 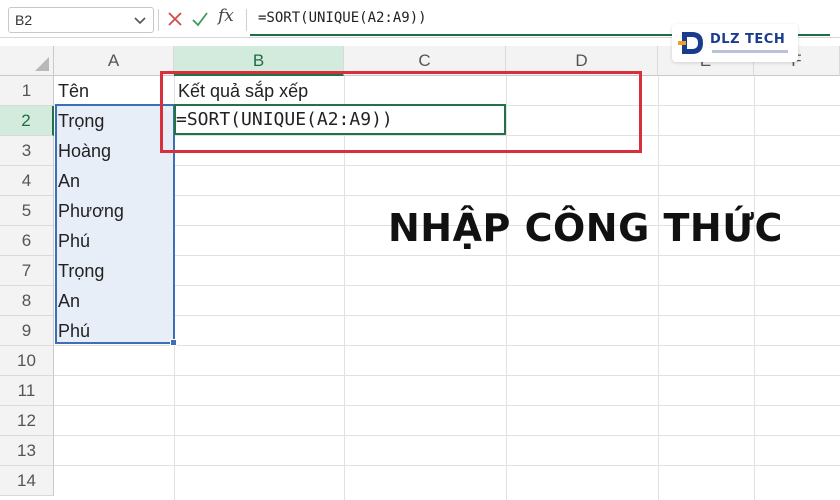 I want to click on row-header-9: 9, so click(x=27, y=331).